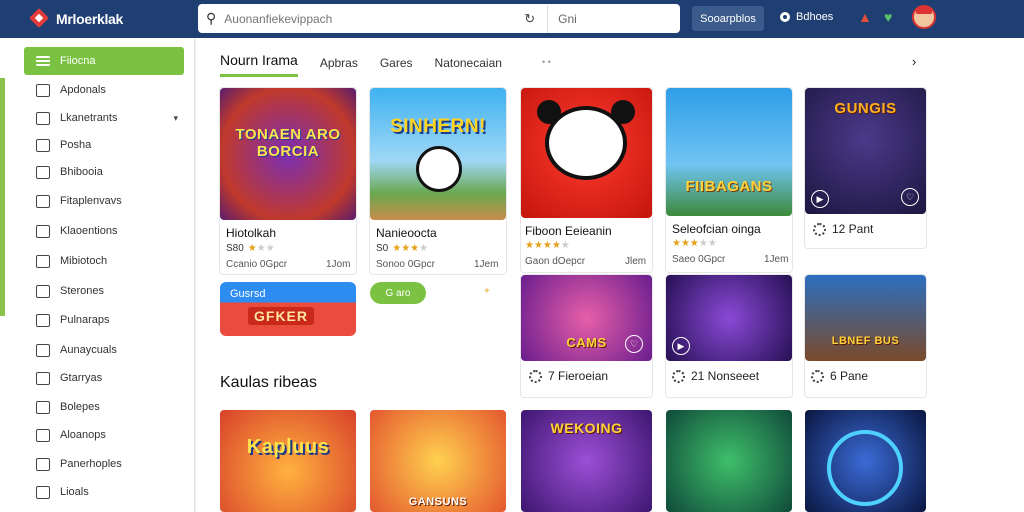 This screenshot has width=1024, height=512. Describe the element at coordinates (281, 316) in the screenshot. I see `promo-subtitle: GFKER` at that location.